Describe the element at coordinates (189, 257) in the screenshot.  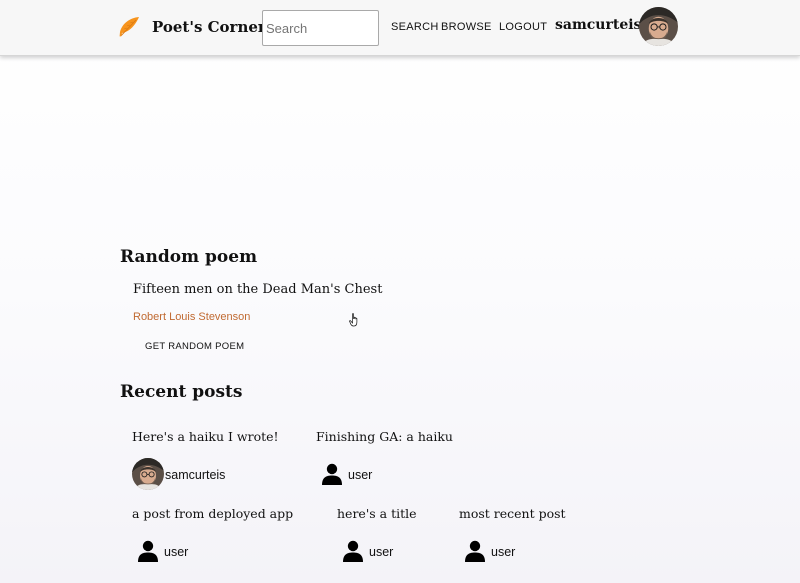
I see `random-poem-heading: Random poem` at that location.